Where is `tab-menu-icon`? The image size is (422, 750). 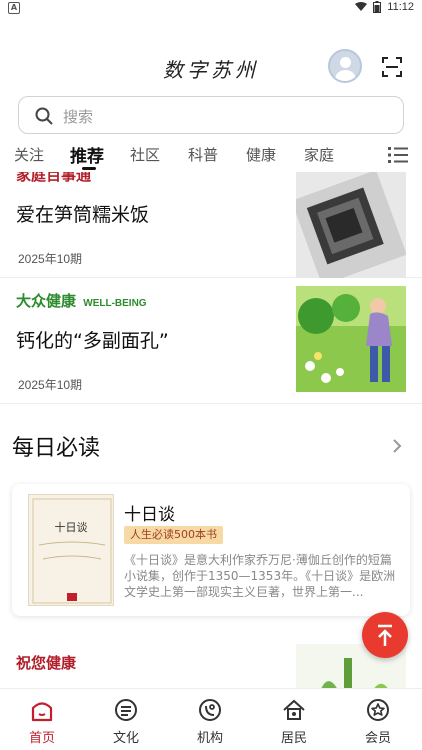 tab-menu-icon is located at coordinates (398, 155).